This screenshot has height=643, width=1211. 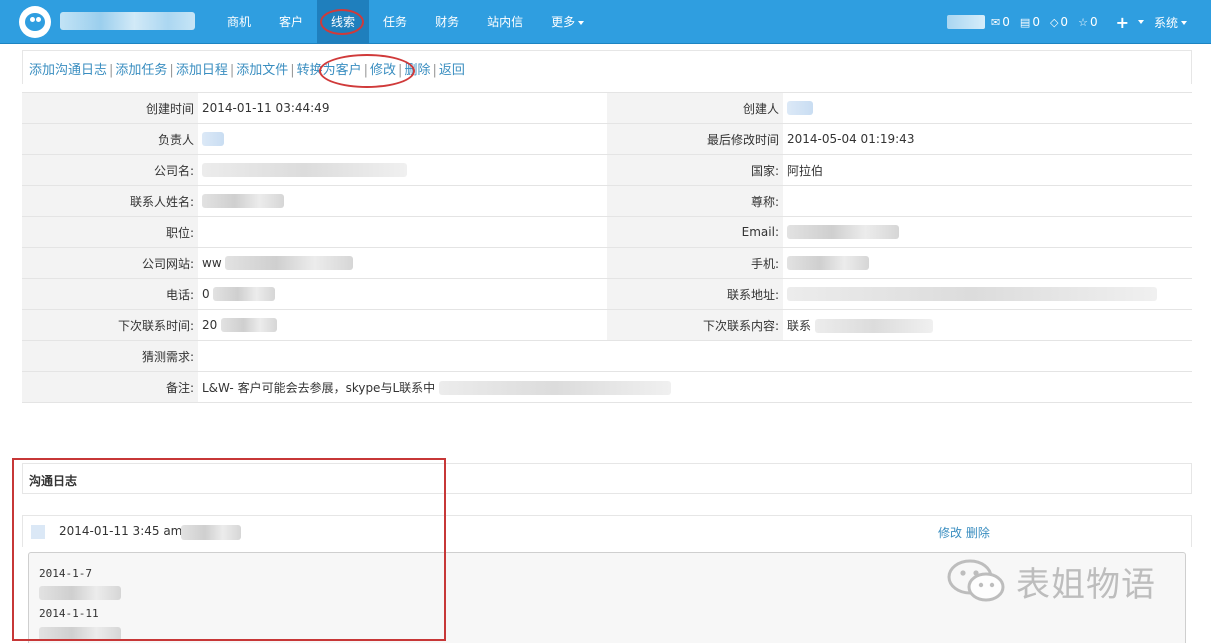 What do you see at coordinates (206, 293) in the screenshot?
I see `phone-prefix: 0` at bounding box center [206, 293].